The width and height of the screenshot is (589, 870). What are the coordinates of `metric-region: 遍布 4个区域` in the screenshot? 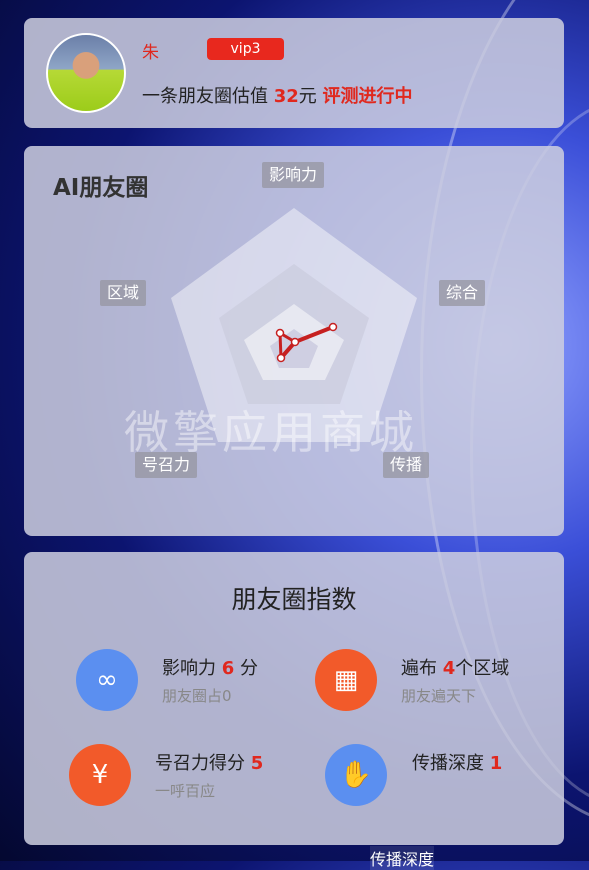 It's located at (455, 667).